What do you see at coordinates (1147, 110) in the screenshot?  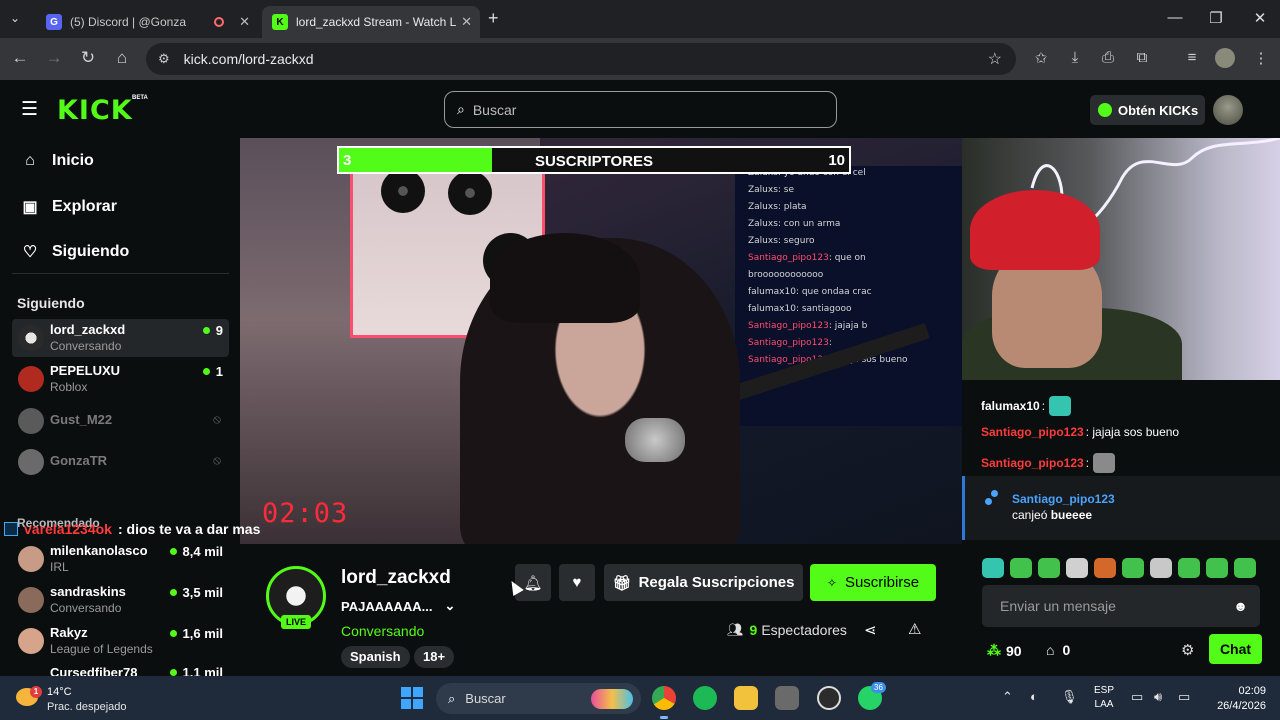 I see `get-kicks-button: Obtén KICKs` at bounding box center [1147, 110].